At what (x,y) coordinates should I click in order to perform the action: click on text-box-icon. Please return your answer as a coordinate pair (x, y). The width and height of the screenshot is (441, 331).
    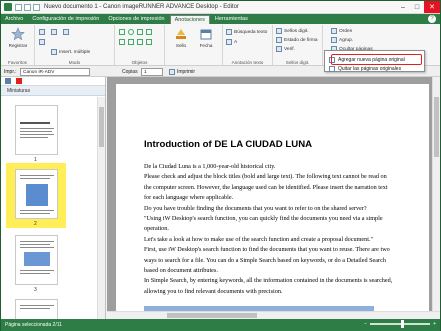
    Looking at the image, I should click on (149, 42).